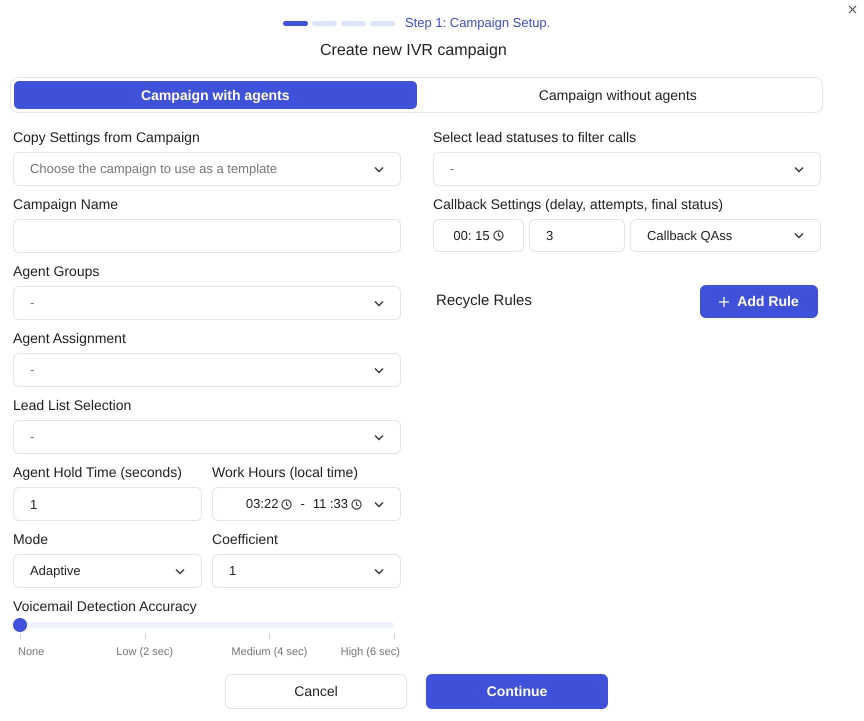 The width and height of the screenshot is (864, 721). What do you see at coordinates (70, 338) in the screenshot?
I see `field-label: Agent Assignment` at bounding box center [70, 338].